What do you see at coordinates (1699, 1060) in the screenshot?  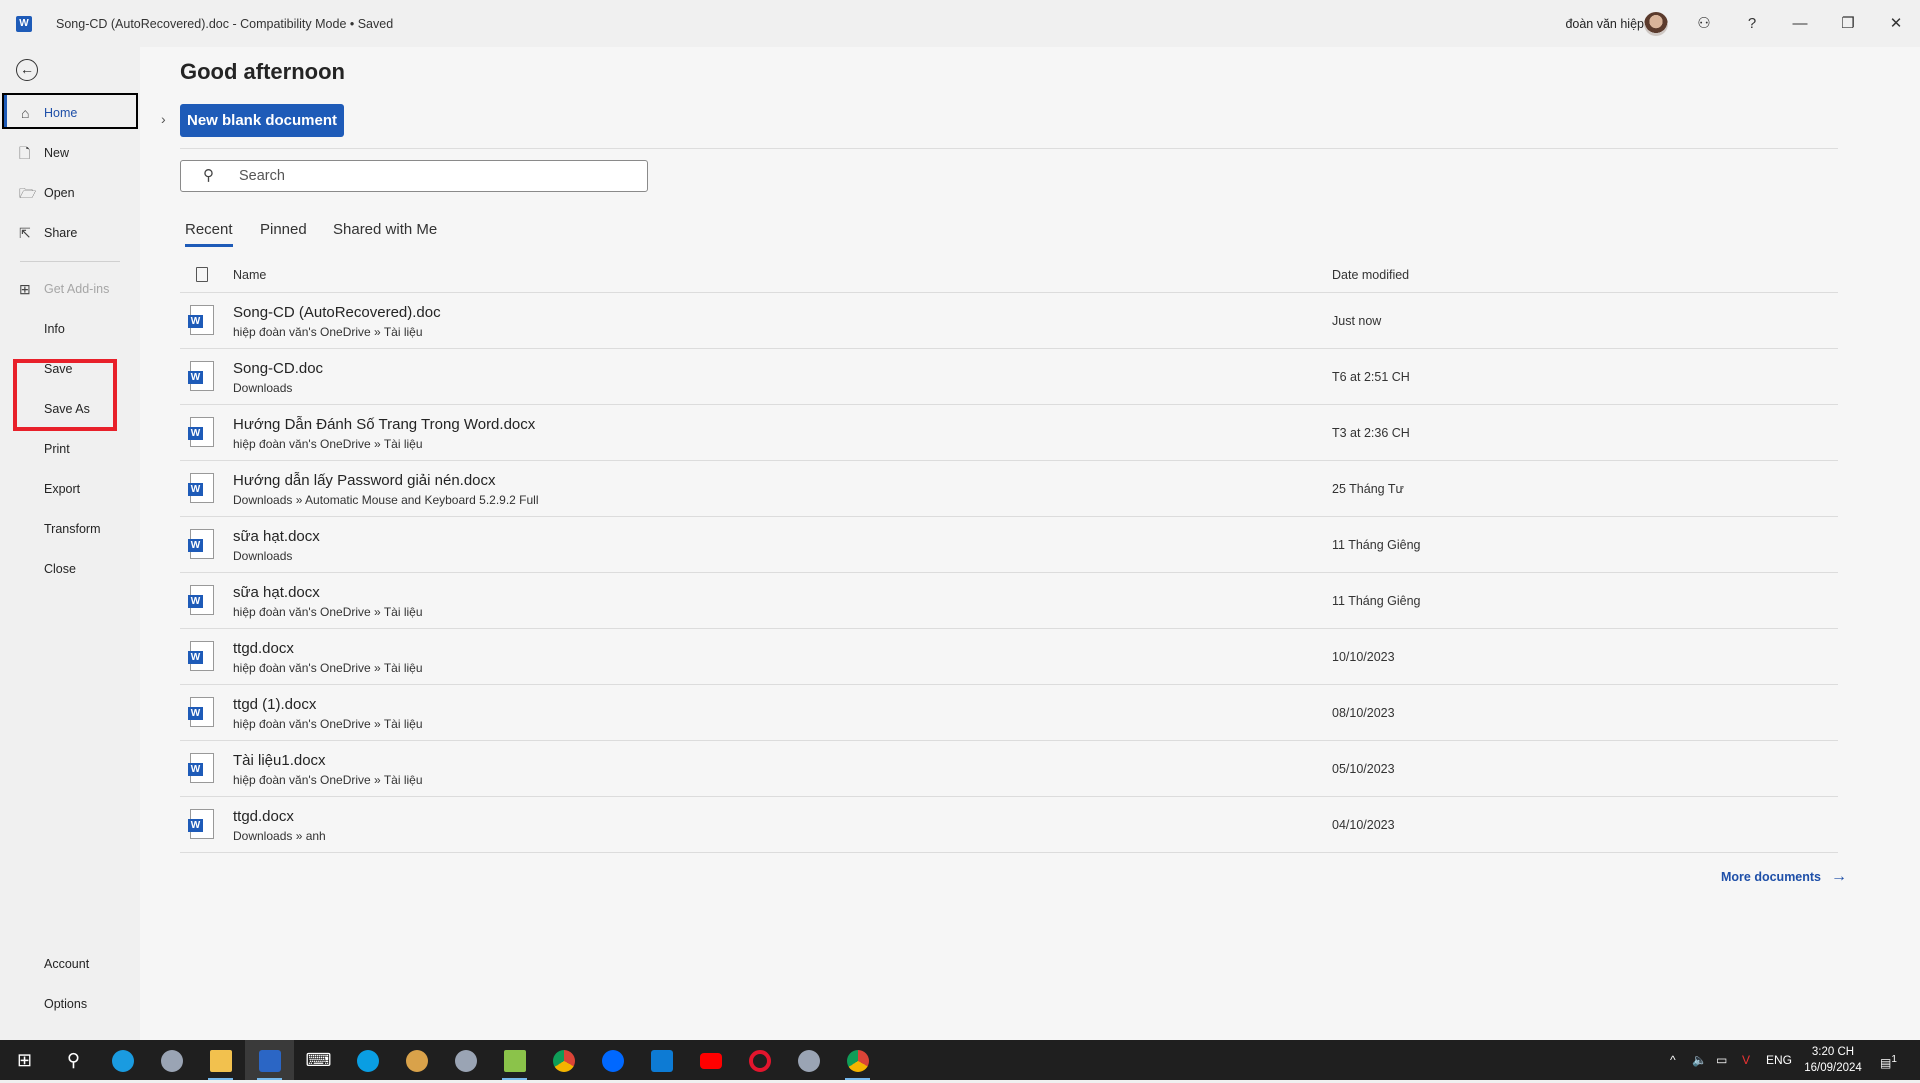 I see `volume-icon: 🔈` at bounding box center [1699, 1060].